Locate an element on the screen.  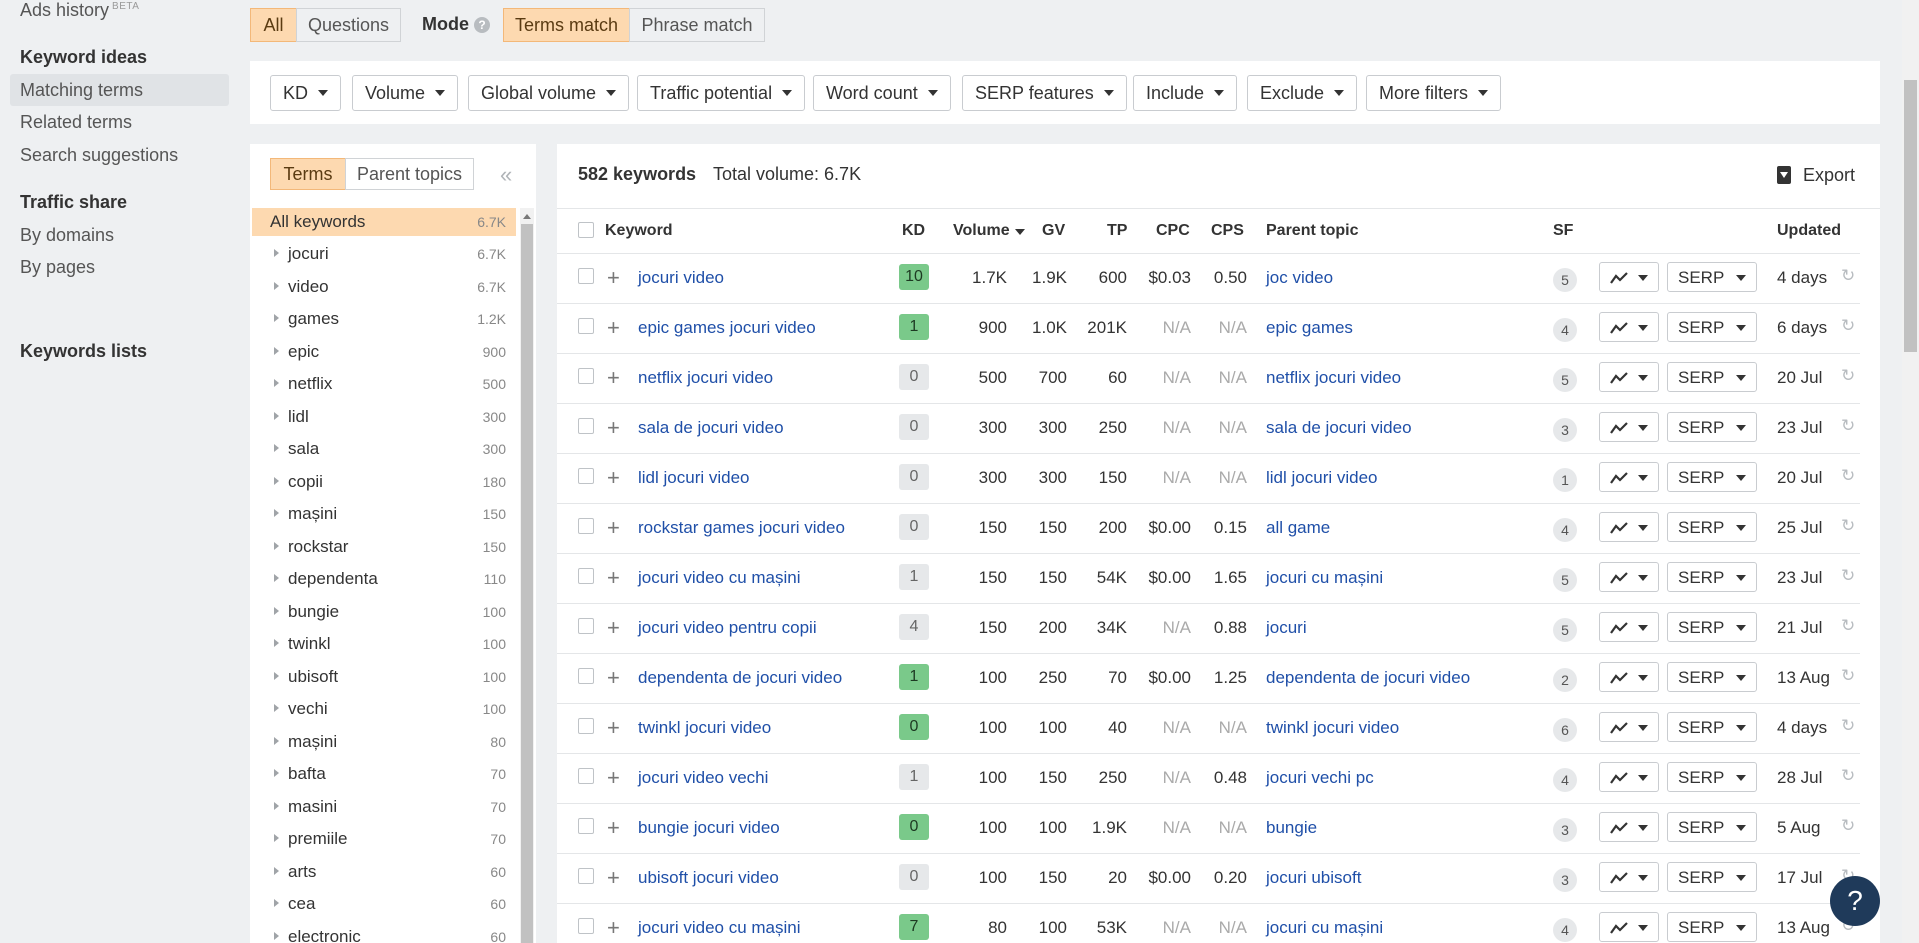
sidebar-item-related-terms: Related terms is located at coordinates (76, 122).